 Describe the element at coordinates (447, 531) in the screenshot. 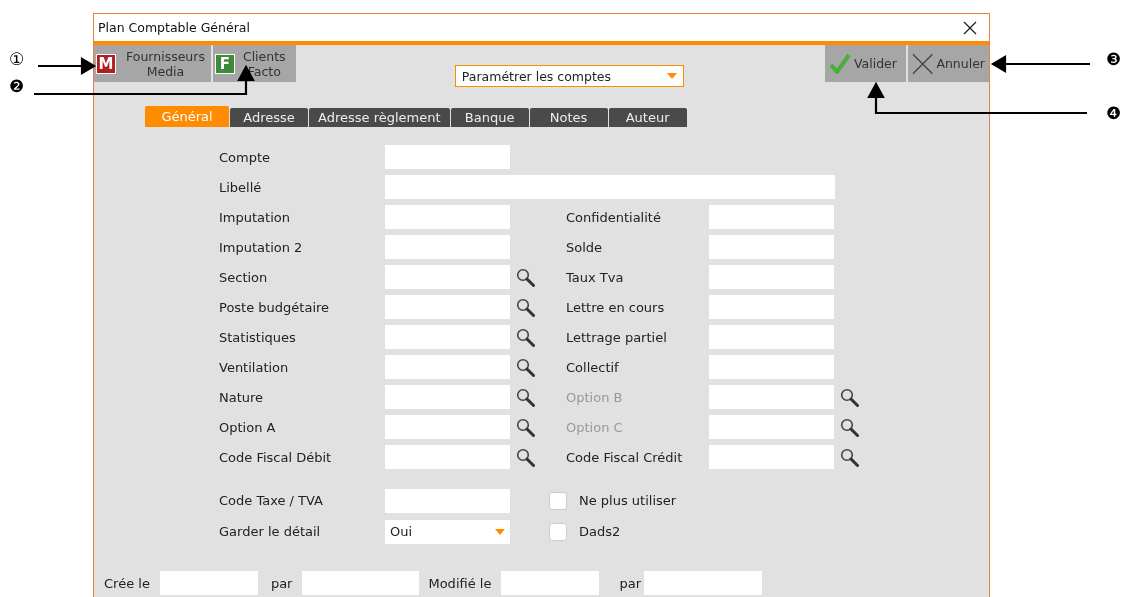

I see `select-field: Oui` at that location.